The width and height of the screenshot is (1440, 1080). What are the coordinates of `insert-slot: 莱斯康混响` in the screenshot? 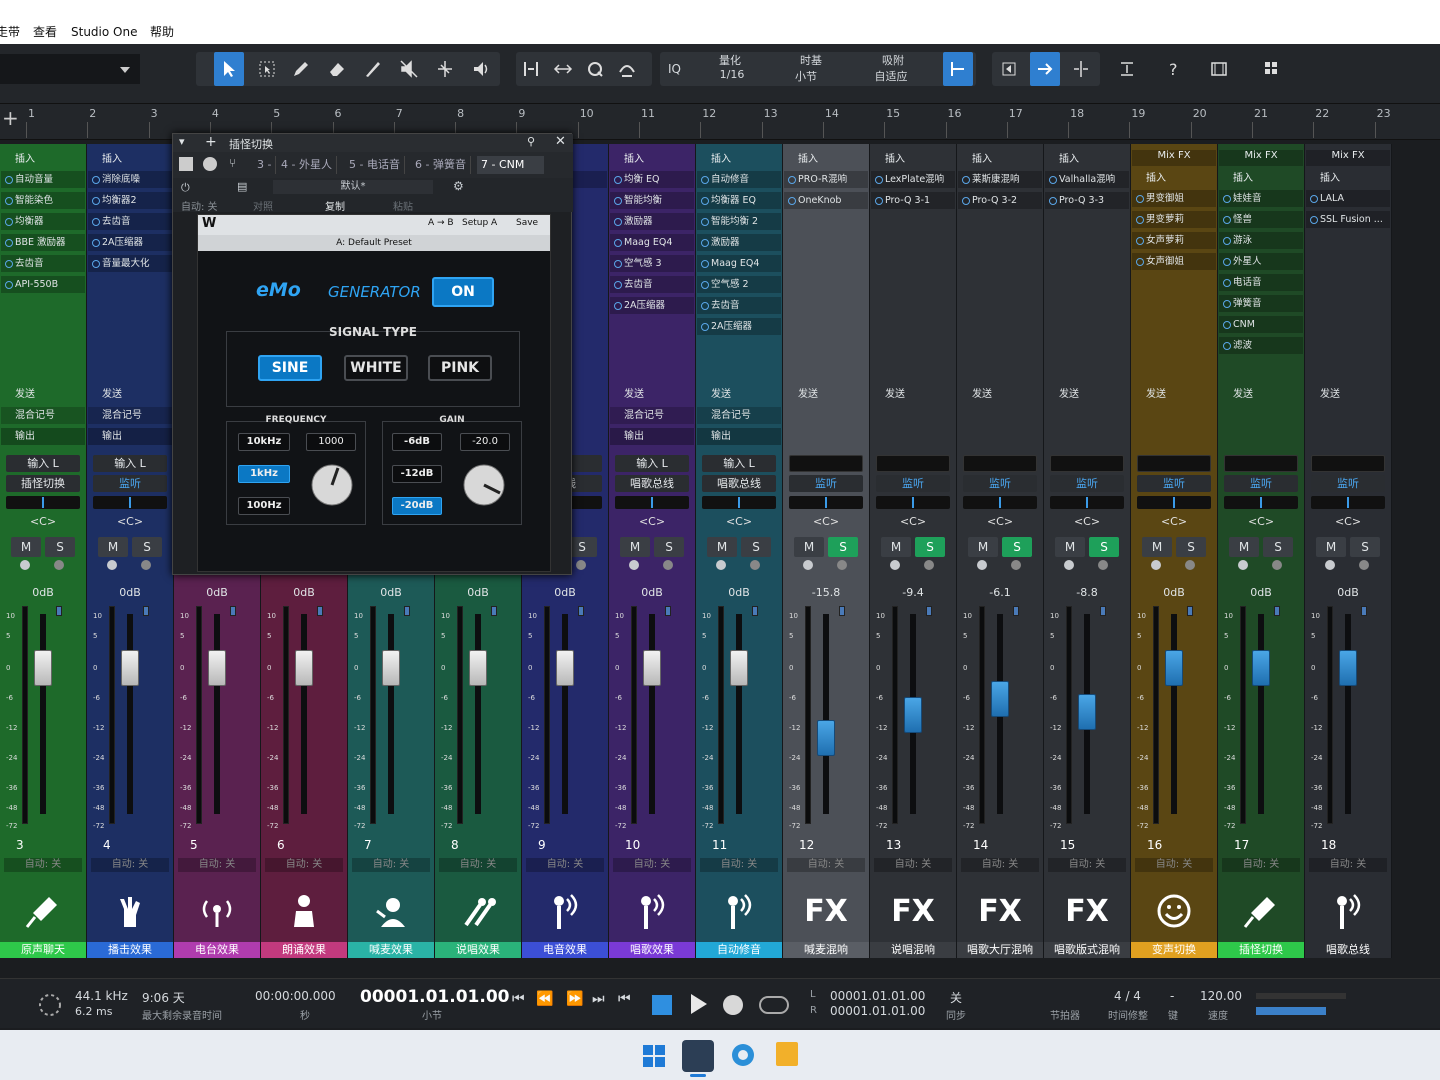 It's located at (1000, 179).